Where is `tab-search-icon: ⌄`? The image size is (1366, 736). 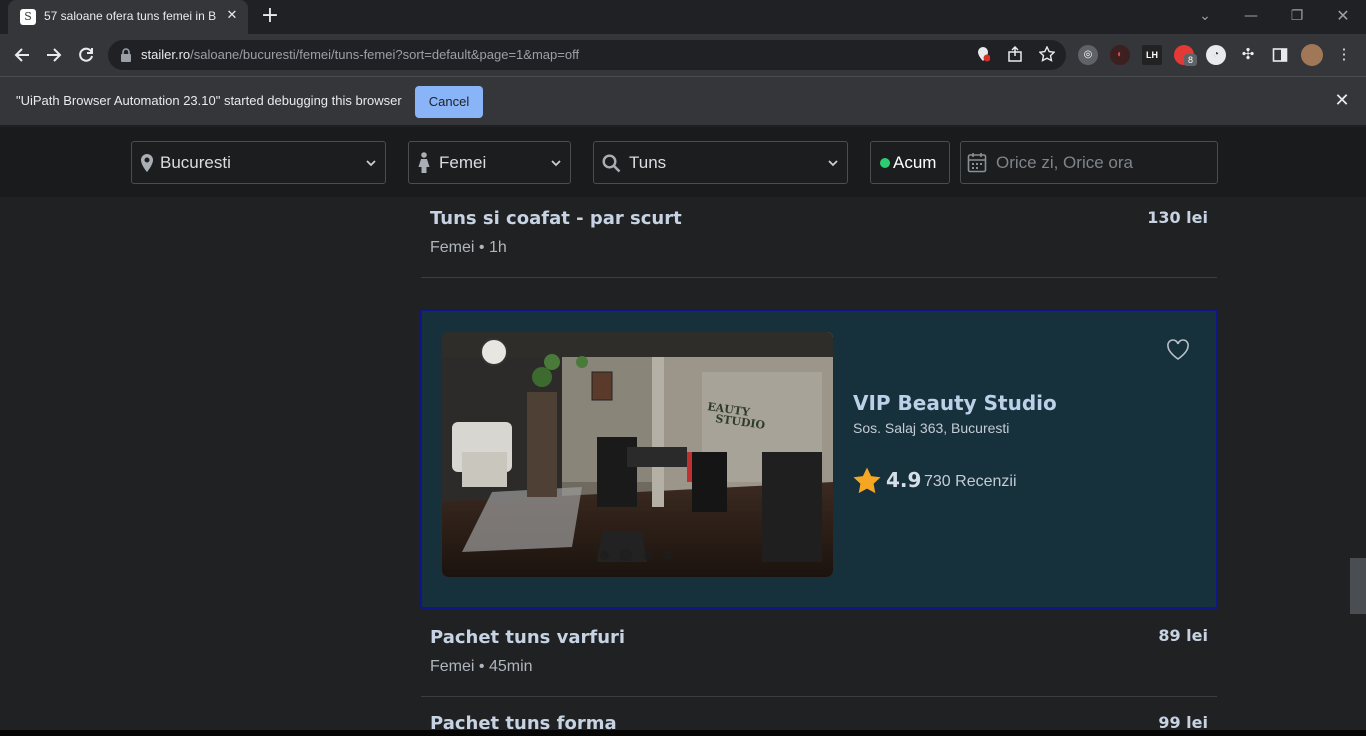 tab-search-icon: ⌄ is located at coordinates (1205, 16).